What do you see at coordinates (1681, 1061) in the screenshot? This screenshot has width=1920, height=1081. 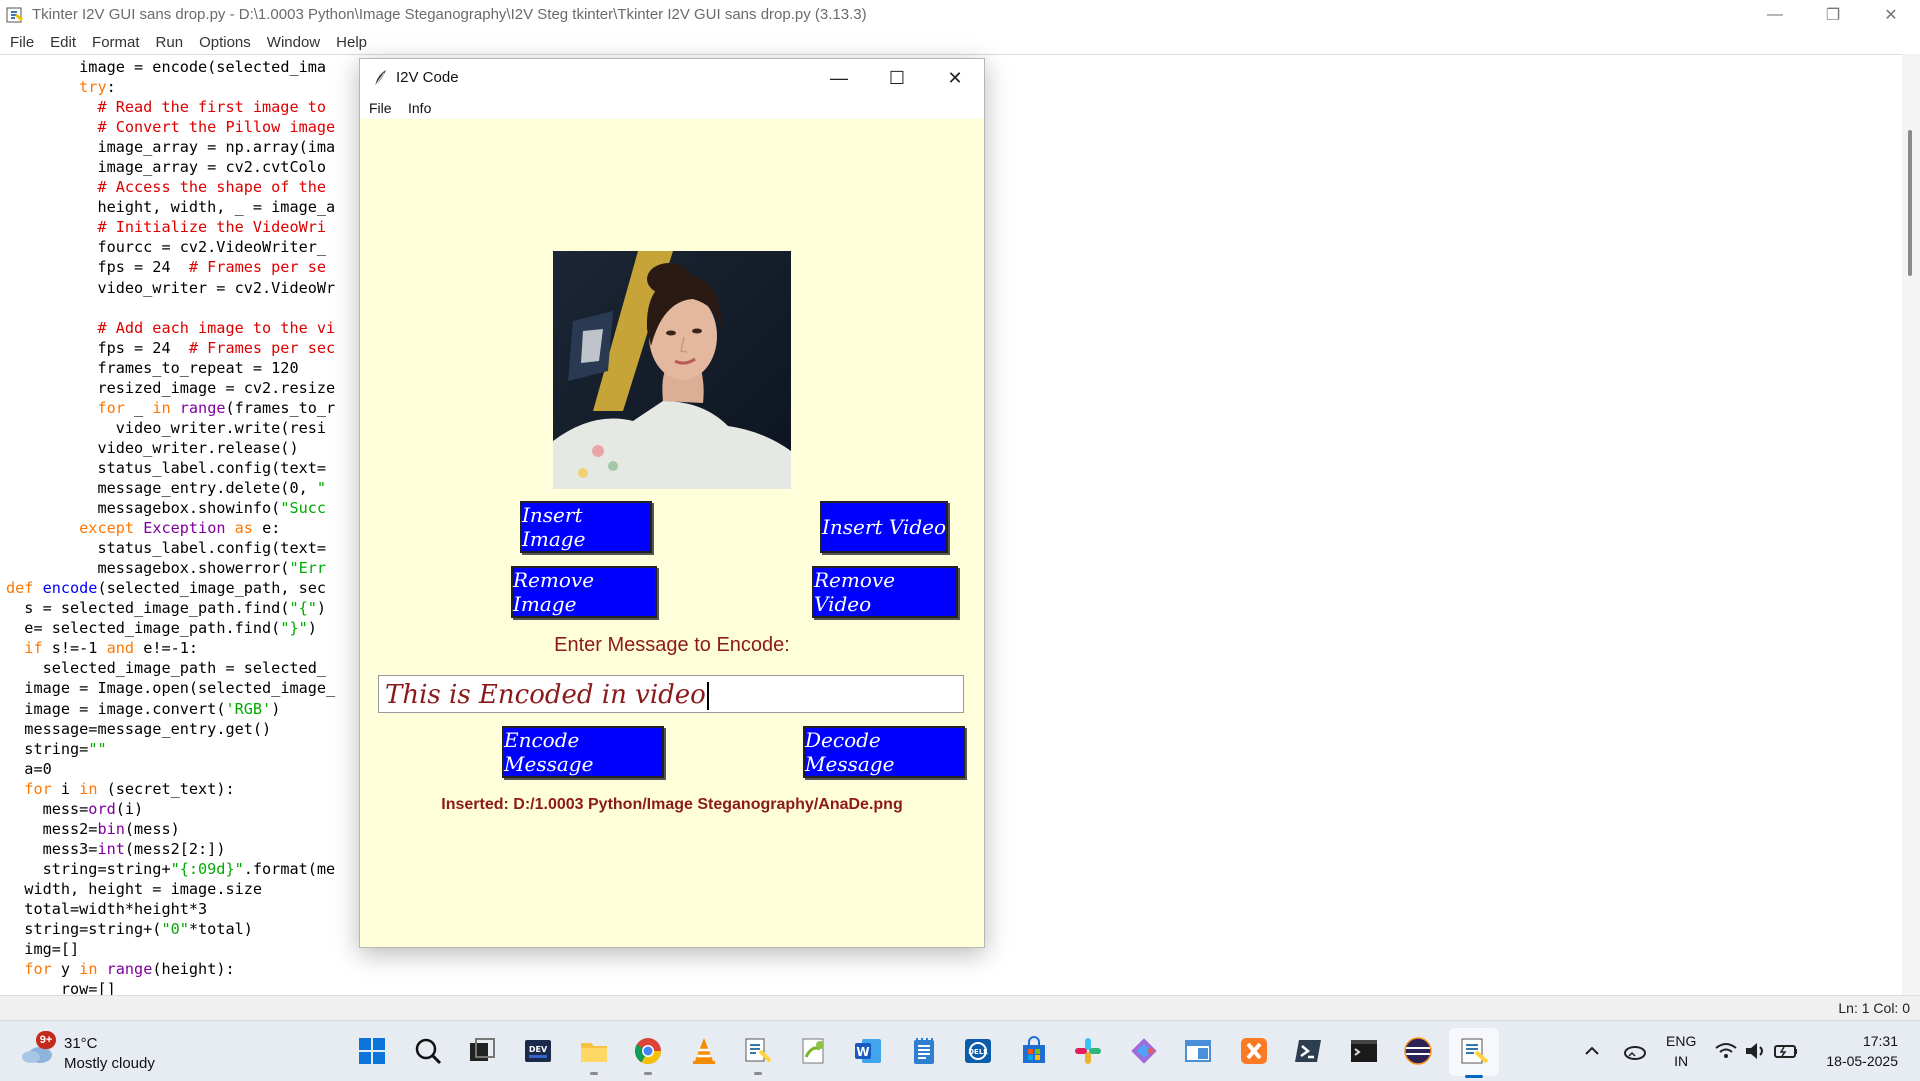 I see `region-code: IN` at bounding box center [1681, 1061].